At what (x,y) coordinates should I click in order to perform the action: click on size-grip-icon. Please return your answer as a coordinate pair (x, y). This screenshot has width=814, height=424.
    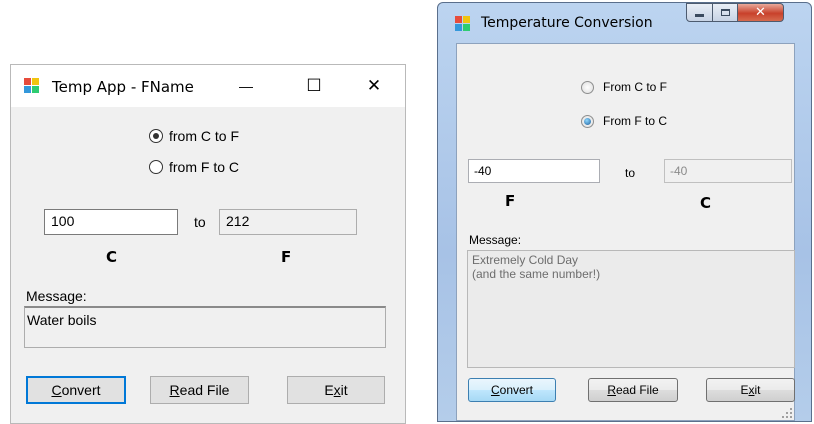
    Looking at the image, I should click on (787, 413).